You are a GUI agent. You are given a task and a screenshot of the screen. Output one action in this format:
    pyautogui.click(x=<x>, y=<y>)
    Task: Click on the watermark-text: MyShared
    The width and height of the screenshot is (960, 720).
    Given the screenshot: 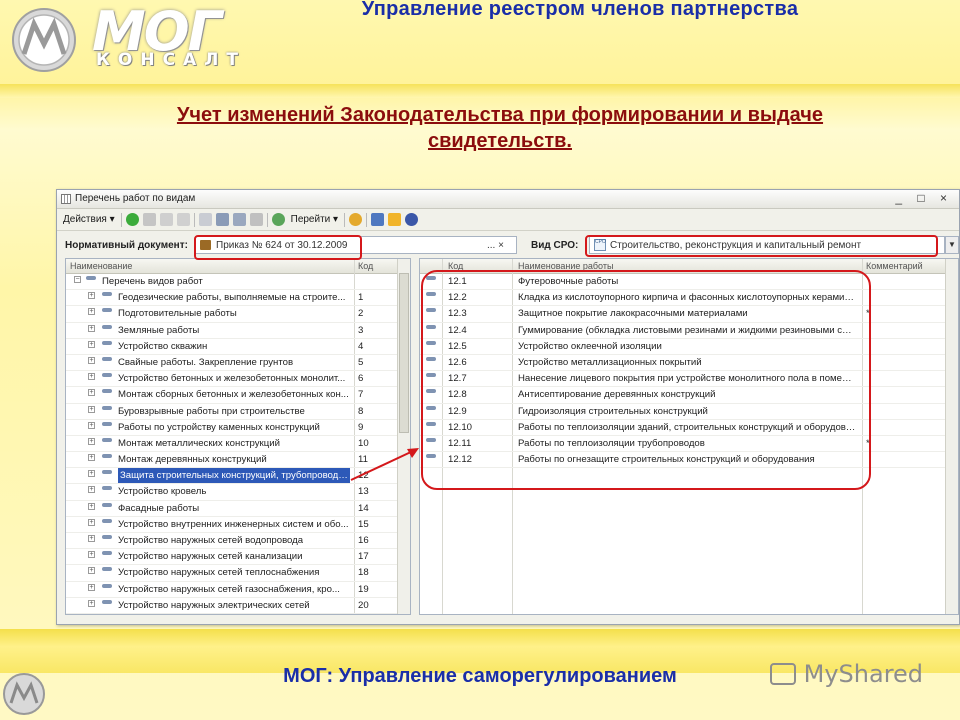 What is the action you would take?
    pyautogui.click(x=863, y=674)
    